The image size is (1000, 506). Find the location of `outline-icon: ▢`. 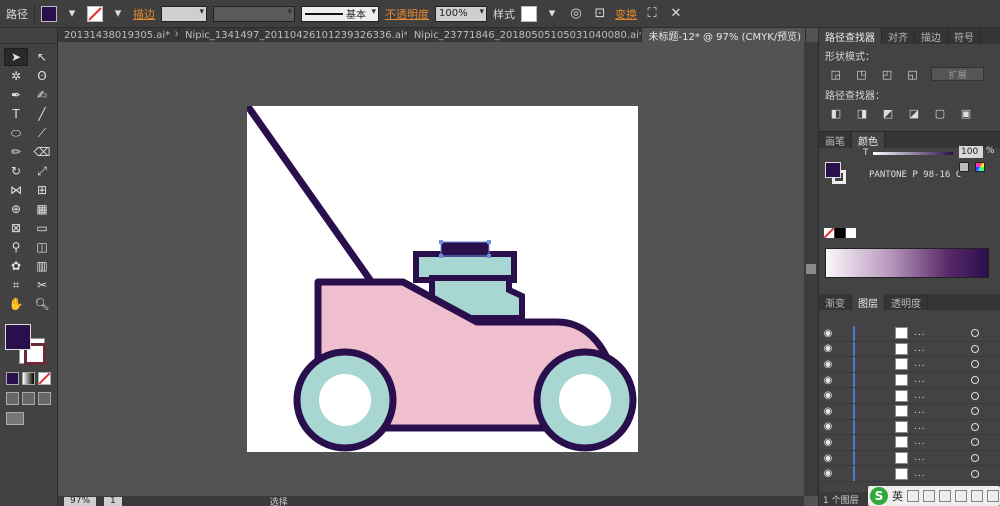

outline-icon: ▢ is located at coordinates (940, 113).